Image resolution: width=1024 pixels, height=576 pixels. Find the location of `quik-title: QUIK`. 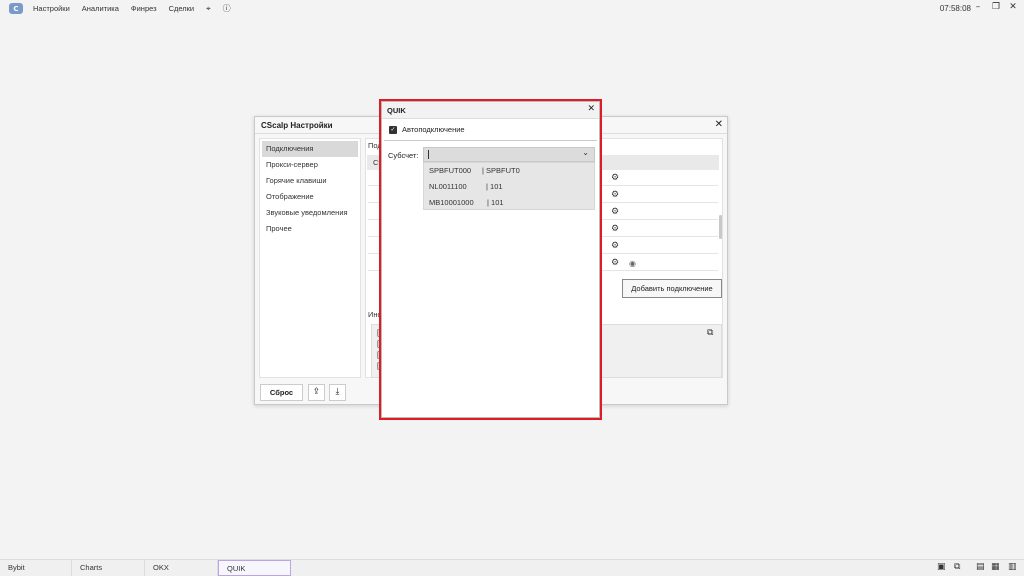

quik-title: QUIK is located at coordinates (490, 110).